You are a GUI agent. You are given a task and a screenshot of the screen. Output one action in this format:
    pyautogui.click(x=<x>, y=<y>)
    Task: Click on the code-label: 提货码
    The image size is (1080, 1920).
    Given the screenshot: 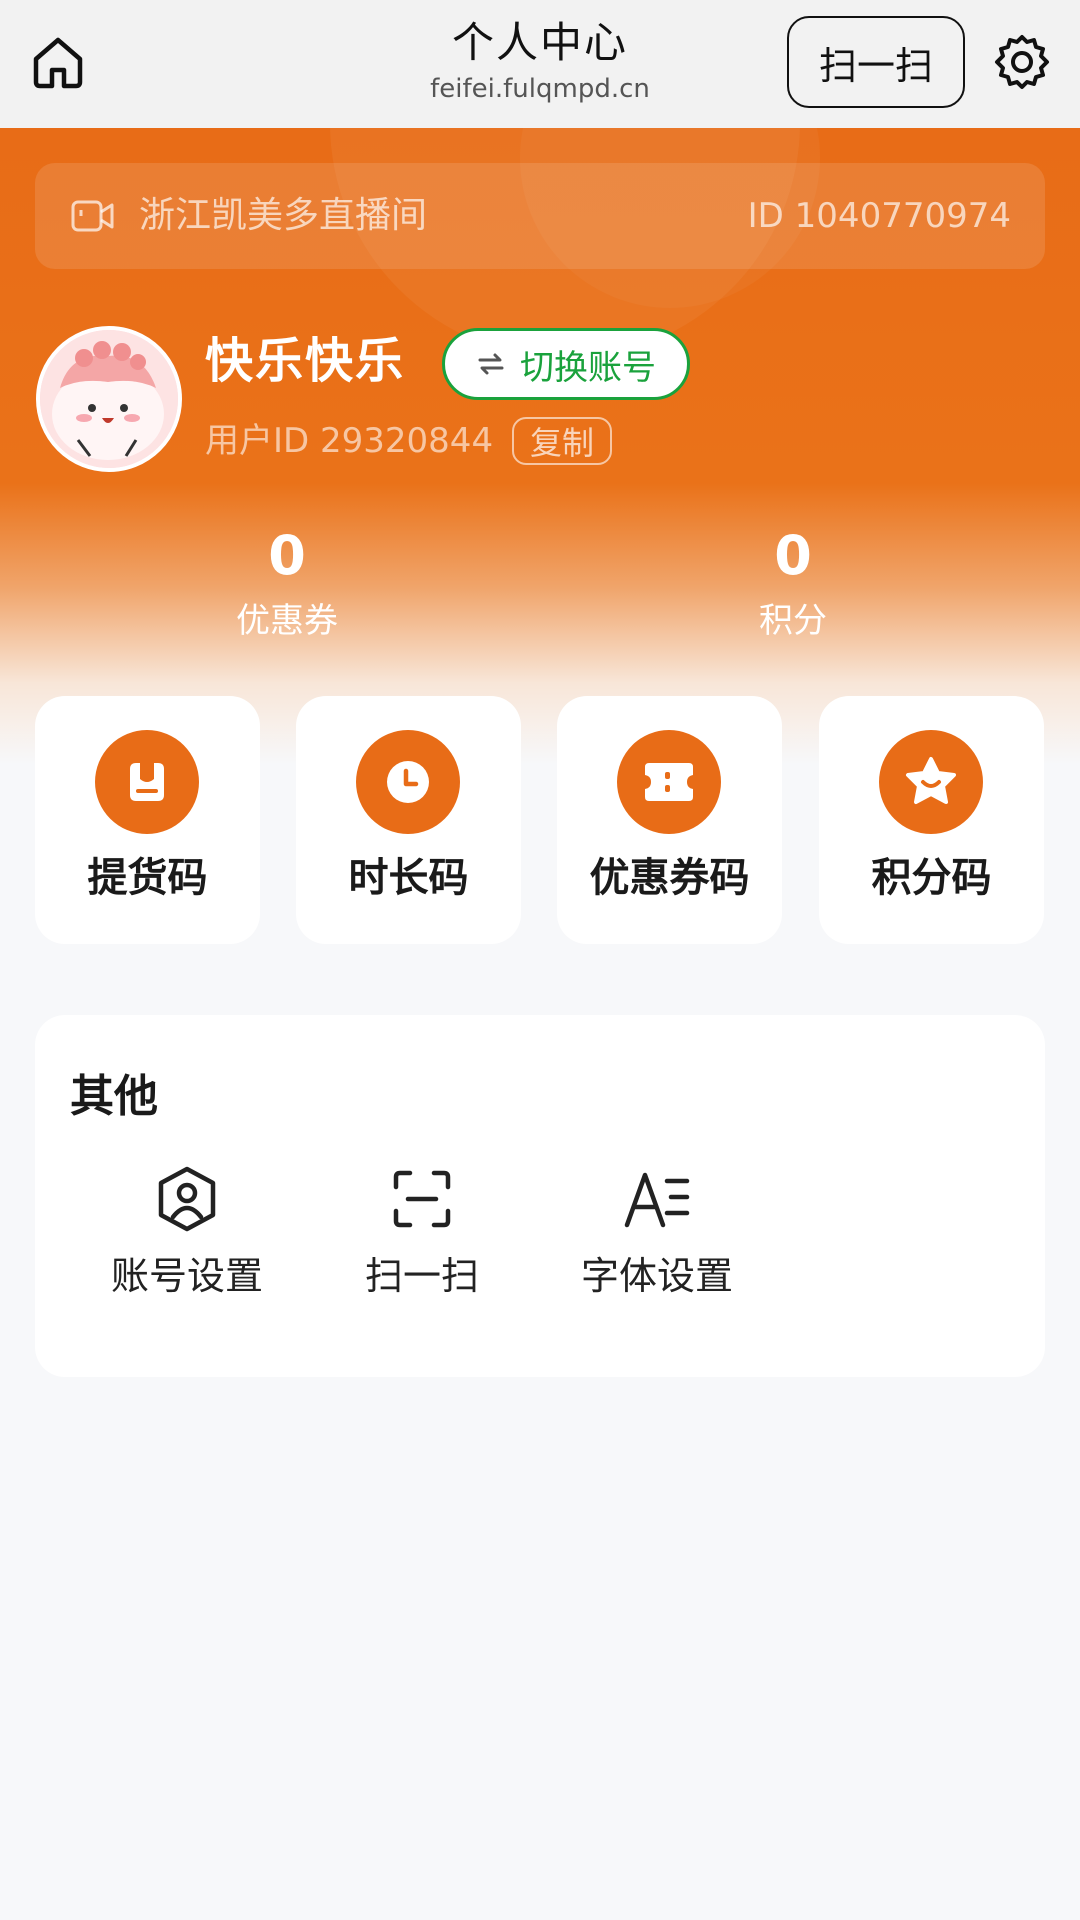 What is the action you would take?
    pyautogui.click(x=147, y=878)
    